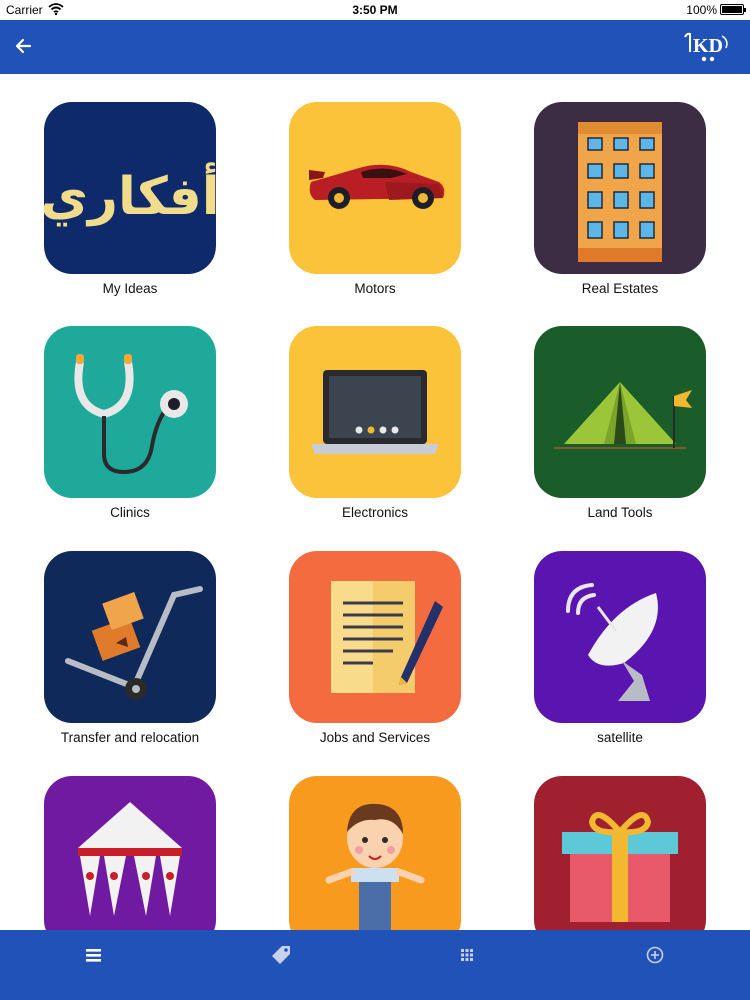 This screenshot has height=1000, width=750. I want to click on add-circle-icon, so click(655, 955).